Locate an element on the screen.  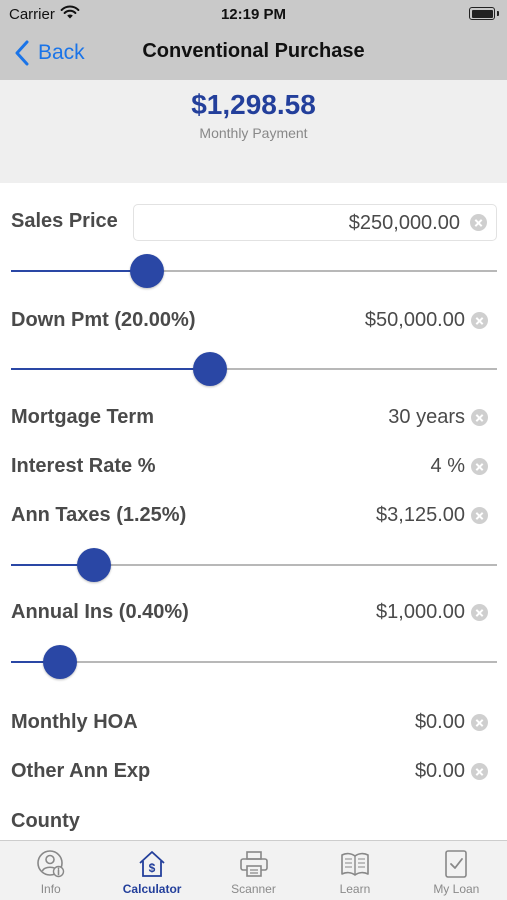
clear-interest-rate-icon is located at coordinates (479, 466).